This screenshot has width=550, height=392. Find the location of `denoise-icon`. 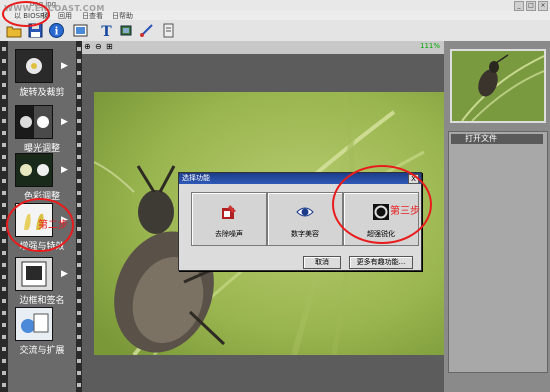

denoise-icon is located at coordinates (229, 212).